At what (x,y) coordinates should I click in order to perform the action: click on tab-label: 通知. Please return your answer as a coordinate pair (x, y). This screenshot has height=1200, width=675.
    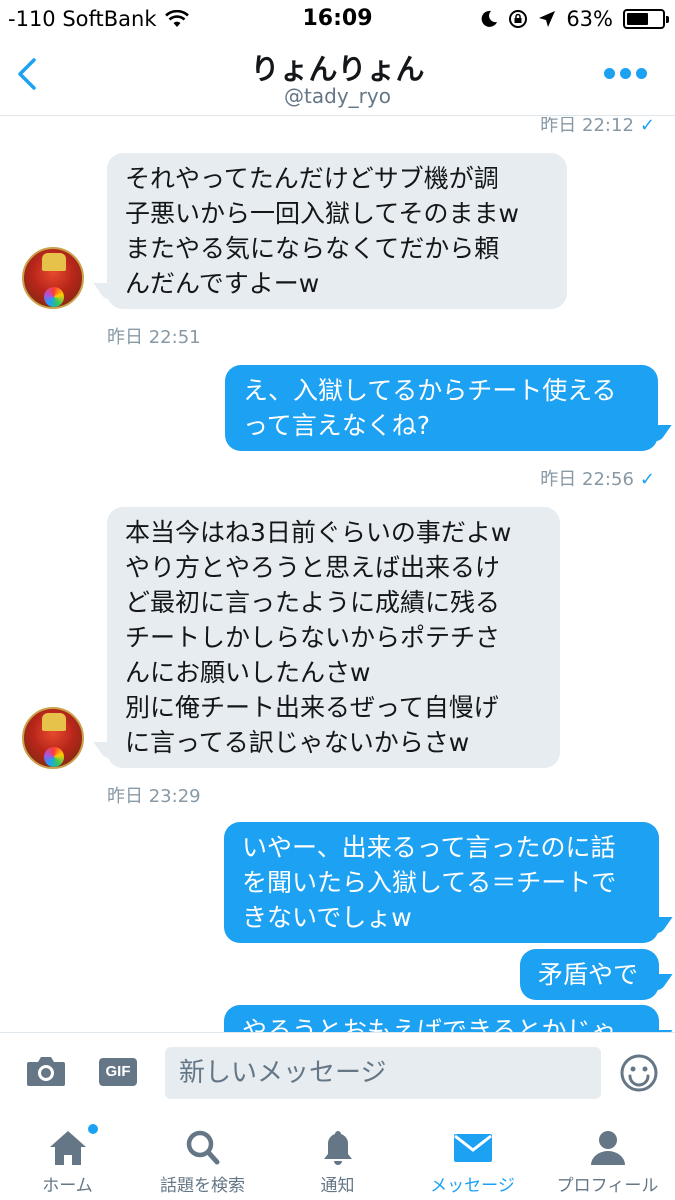
    Looking at the image, I should click on (337, 1186).